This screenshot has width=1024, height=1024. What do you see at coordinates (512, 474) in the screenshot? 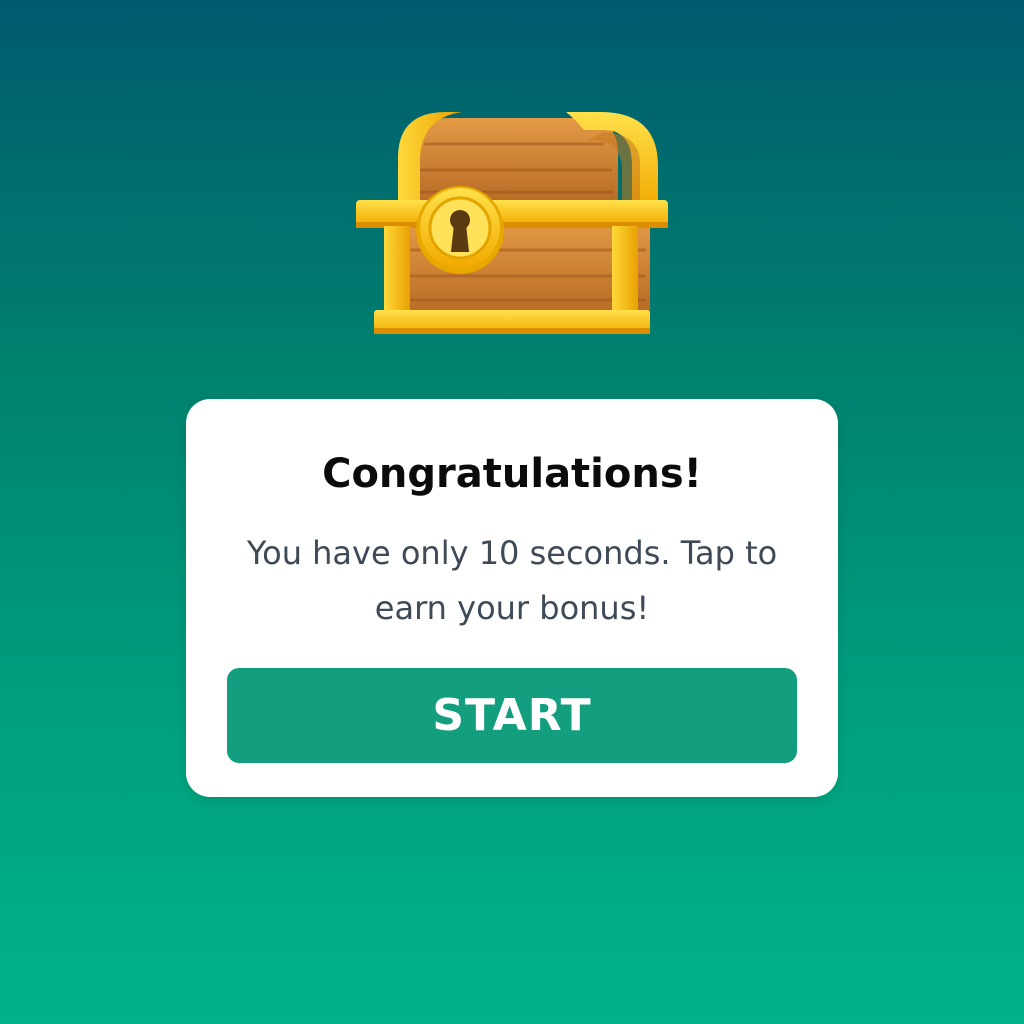
I see `dialog-title: Congratulations!` at bounding box center [512, 474].